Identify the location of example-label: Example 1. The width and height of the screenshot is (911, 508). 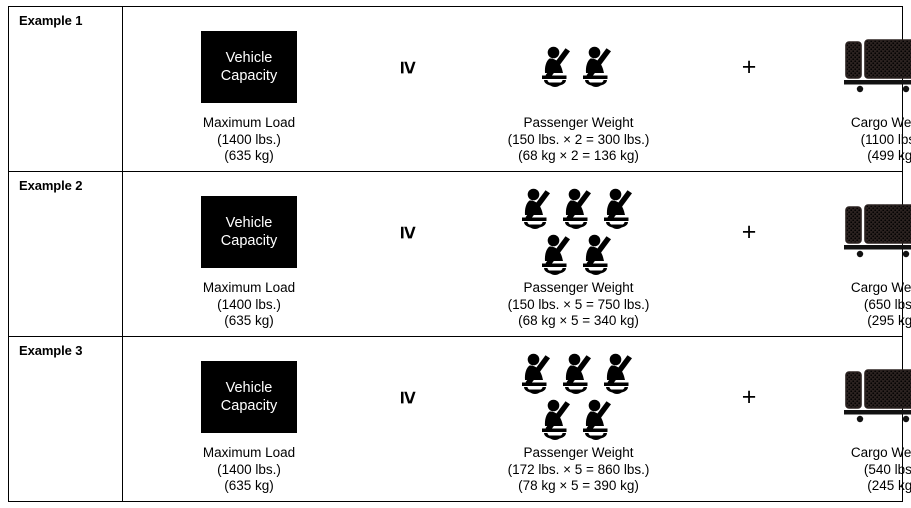
(51, 20).